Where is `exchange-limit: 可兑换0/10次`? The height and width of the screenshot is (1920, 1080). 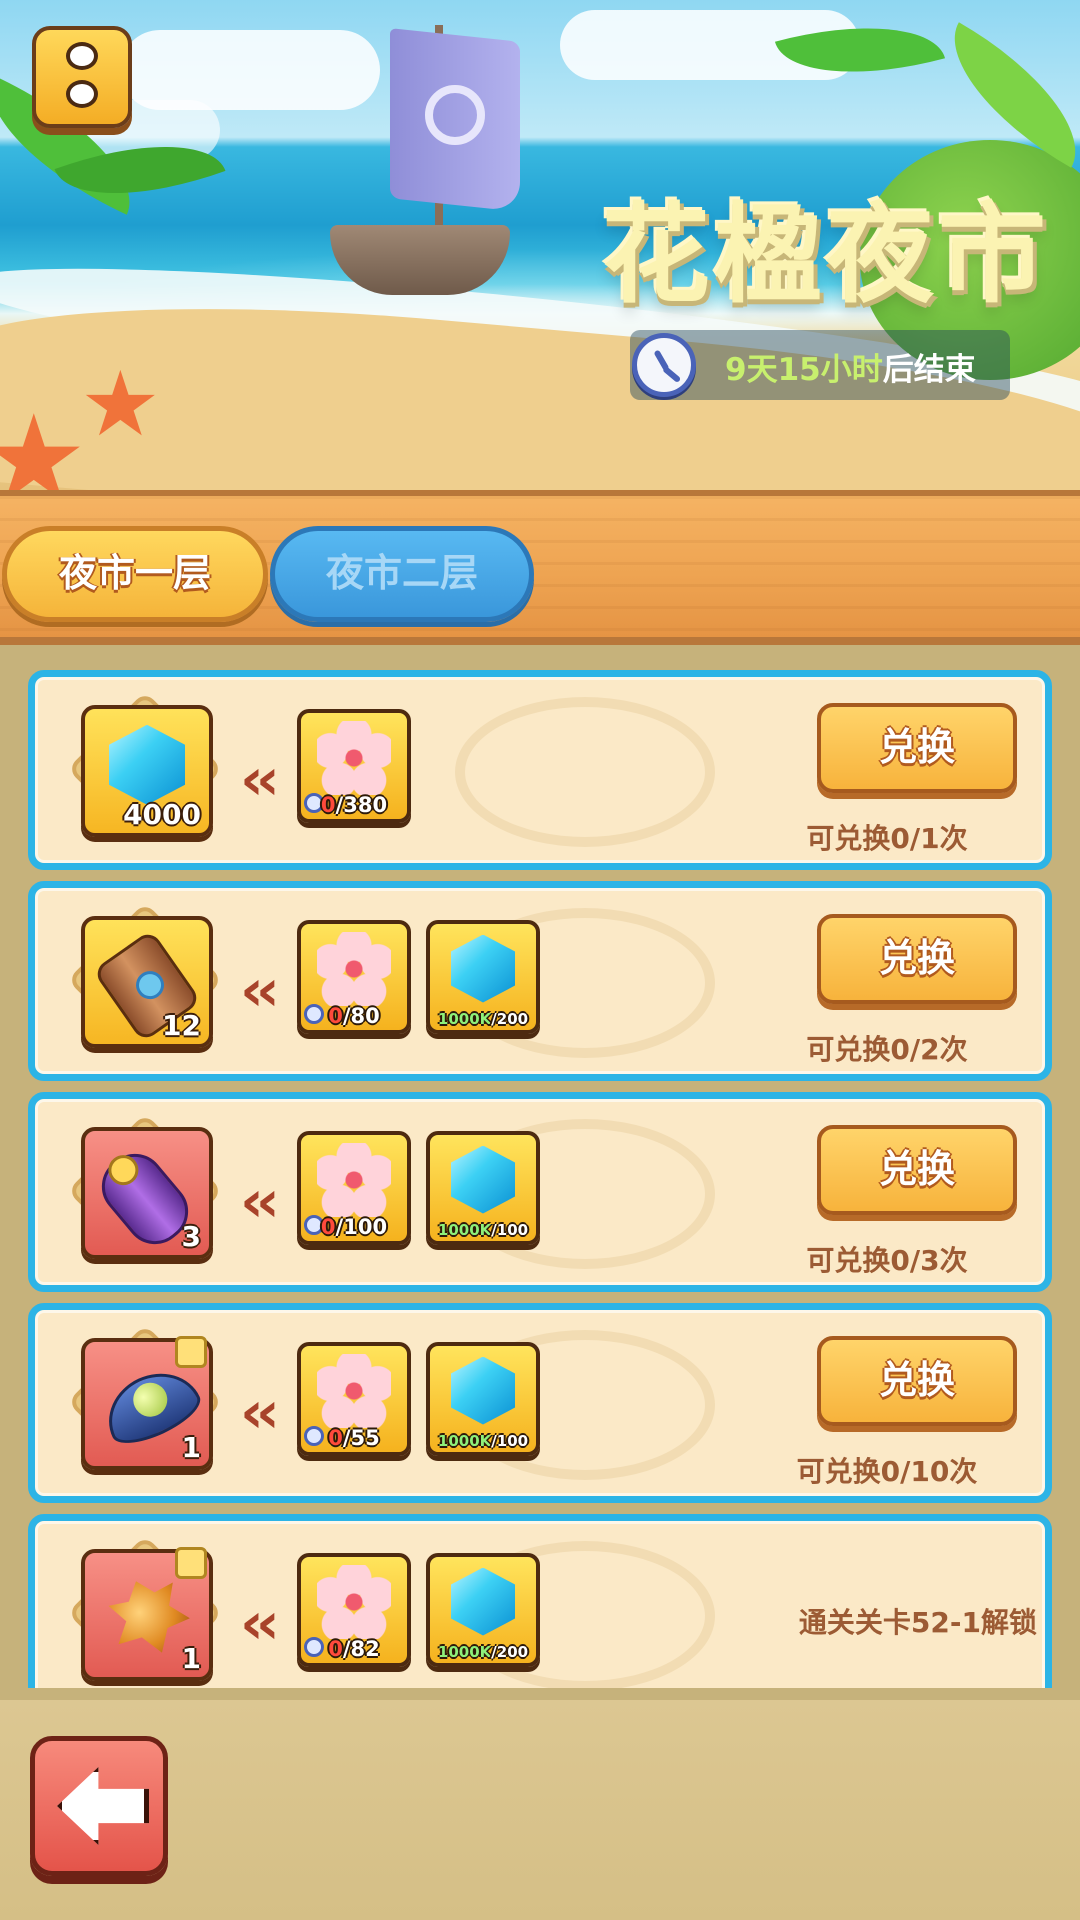 exchange-limit: 可兑换0/10次 is located at coordinates (887, 1471).